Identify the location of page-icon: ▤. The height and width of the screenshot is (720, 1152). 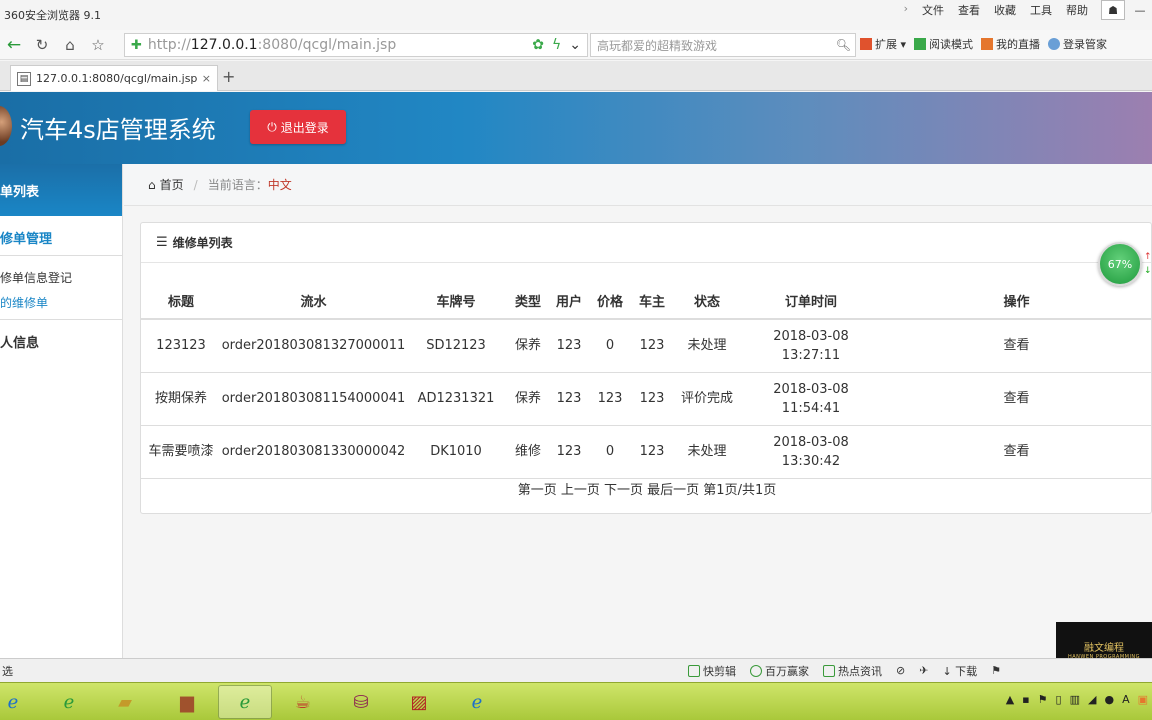
(24, 78).